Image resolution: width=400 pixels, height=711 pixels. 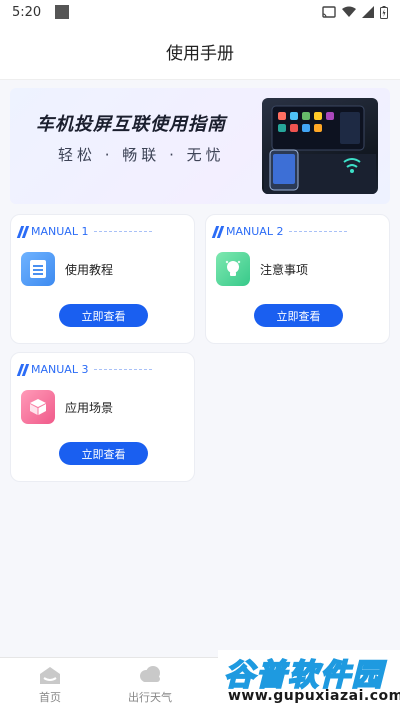 I want to click on app-header: 使用手册, so click(x=200, y=52).